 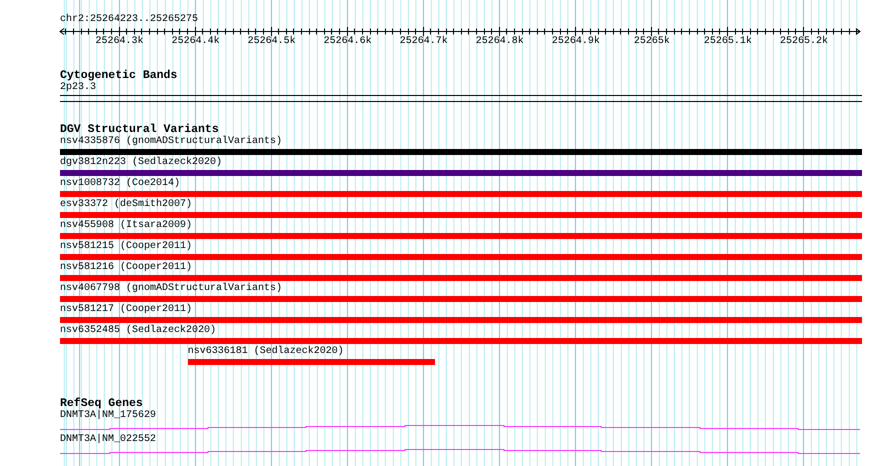 What do you see at coordinates (171, 289) in the screenshot?
I see `variant-label: nsv4067798 (gnomADStructuralVariants)` at bounding box center [171, 289].